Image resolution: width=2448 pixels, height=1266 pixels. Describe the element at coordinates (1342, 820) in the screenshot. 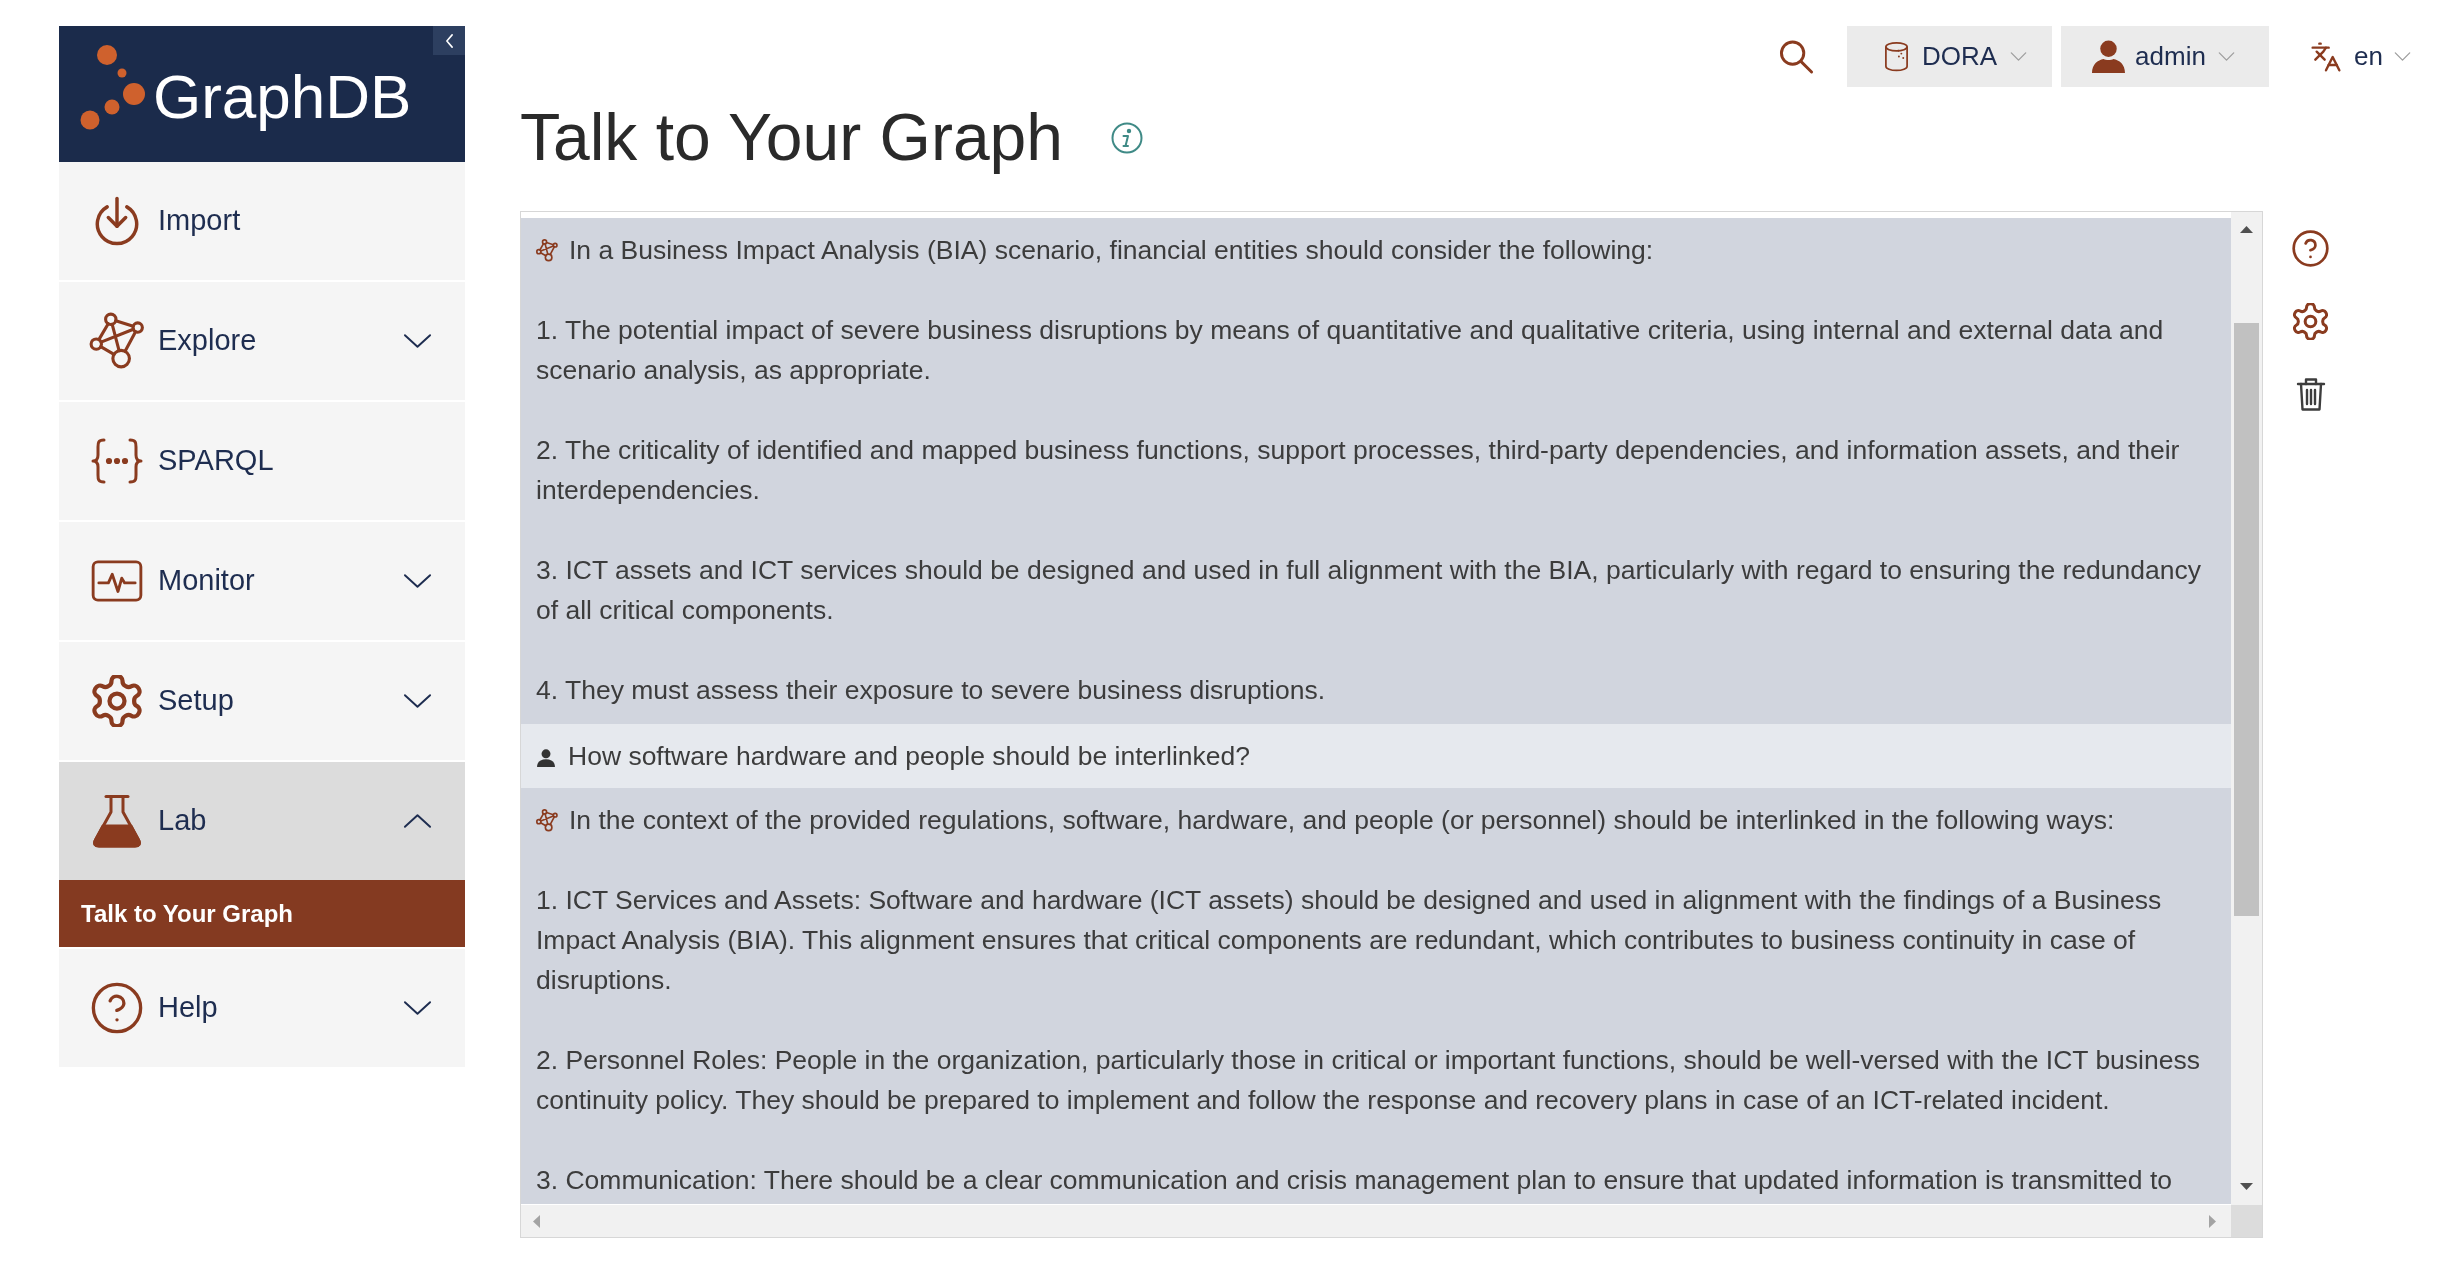

I see `message-text: In the context of the provided regulations, software, hardware, and people (or personnel) should be interlinked in the following ways:` at that location.